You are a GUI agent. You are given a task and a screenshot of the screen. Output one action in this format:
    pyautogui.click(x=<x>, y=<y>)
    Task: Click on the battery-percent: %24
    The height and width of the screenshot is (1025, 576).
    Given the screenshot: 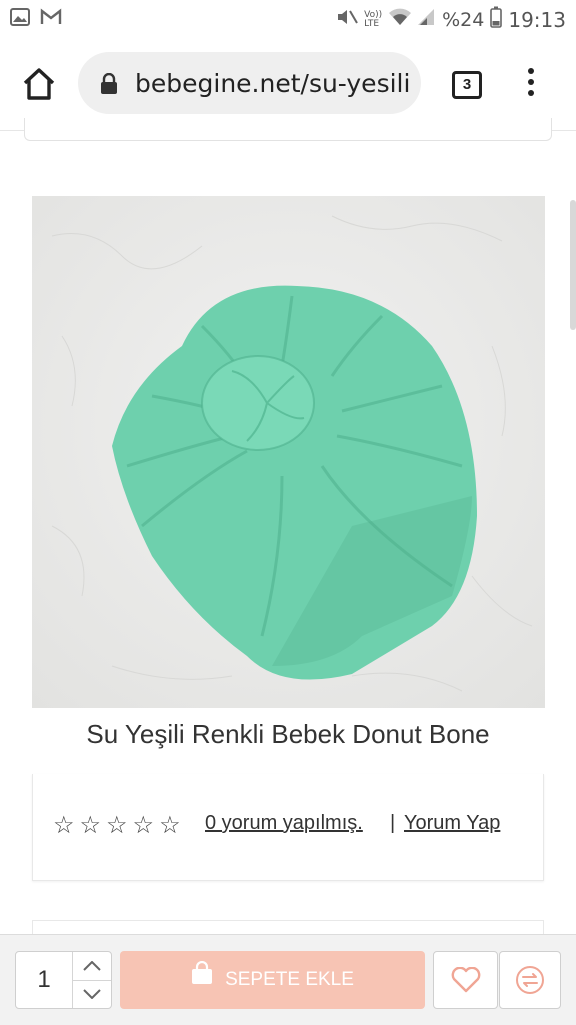 What is the action you would take?
    pyautogui.click(x=463, y=19)
    